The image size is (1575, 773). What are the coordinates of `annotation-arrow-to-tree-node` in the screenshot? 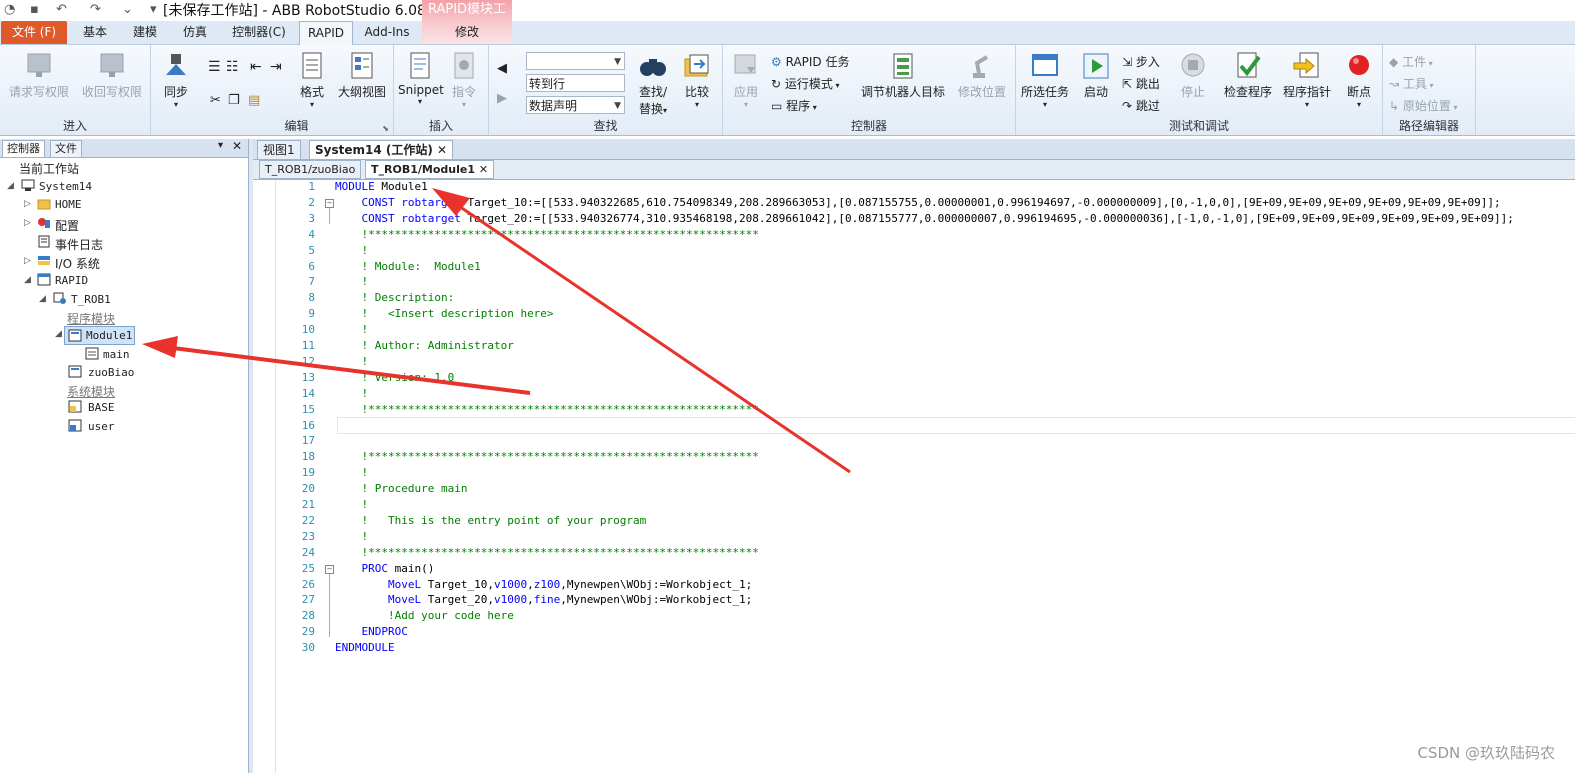 It's located at (336, 365).